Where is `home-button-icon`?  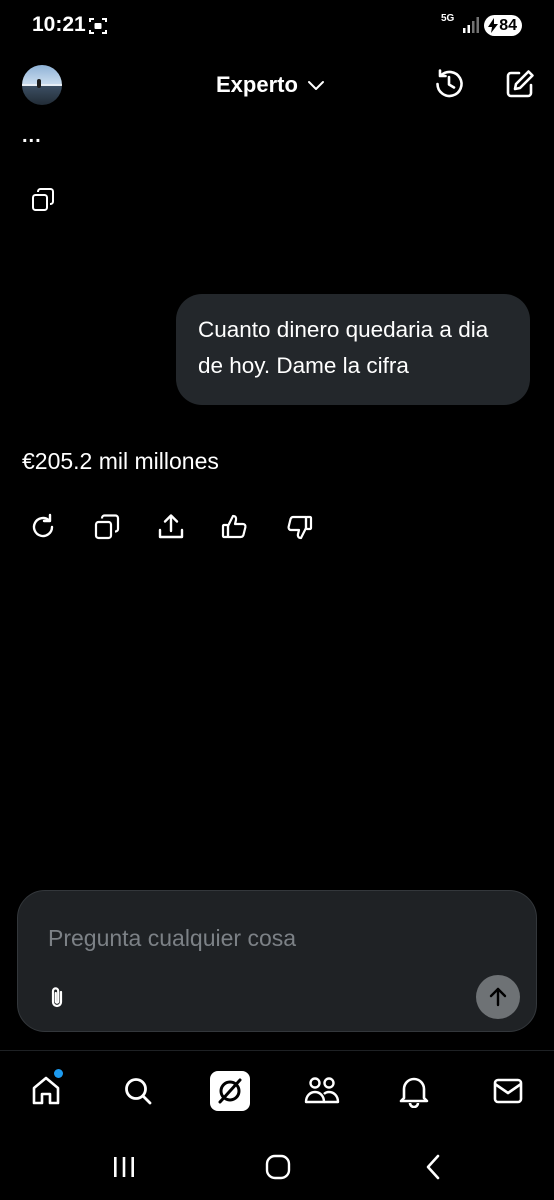 home-button-icon is located at coordinates (278, 1167).